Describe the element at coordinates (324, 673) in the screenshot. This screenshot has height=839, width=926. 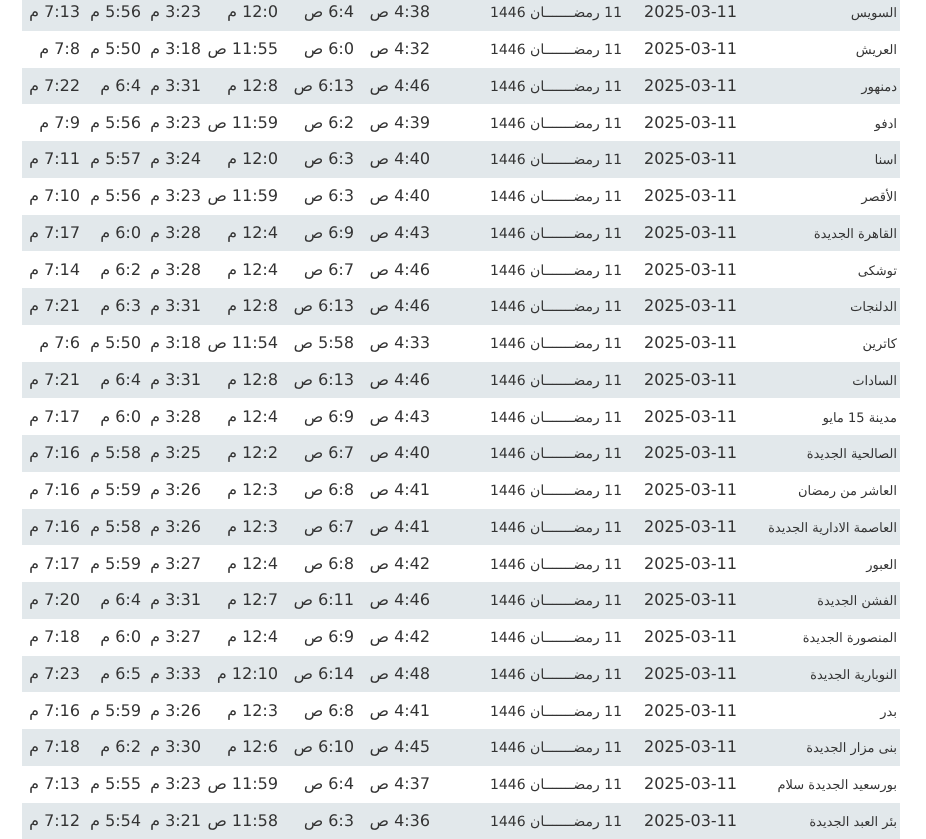
I see `table-cell: 6:14 ص` at that location.